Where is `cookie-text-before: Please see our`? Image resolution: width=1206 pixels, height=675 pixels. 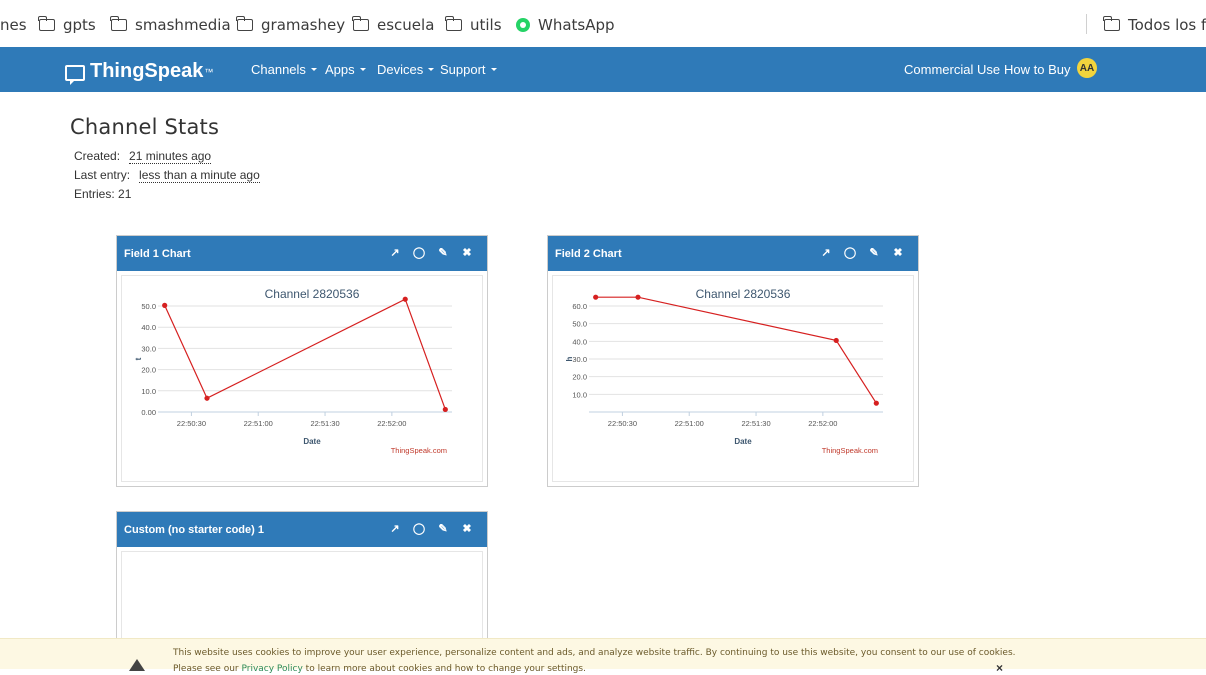 cookie-text-before: Please see our is located at coordinates (207, 669).